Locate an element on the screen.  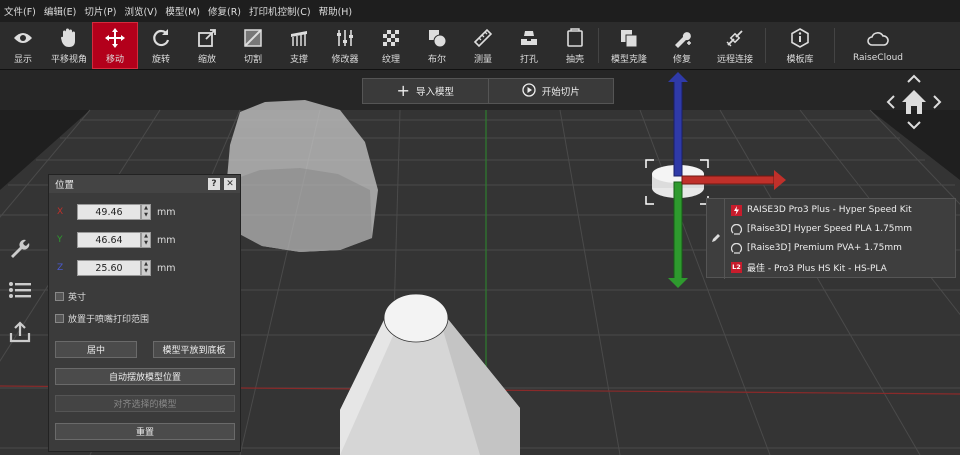
tool-modifier-button: 修改器 is located at coordinates (345, 45).